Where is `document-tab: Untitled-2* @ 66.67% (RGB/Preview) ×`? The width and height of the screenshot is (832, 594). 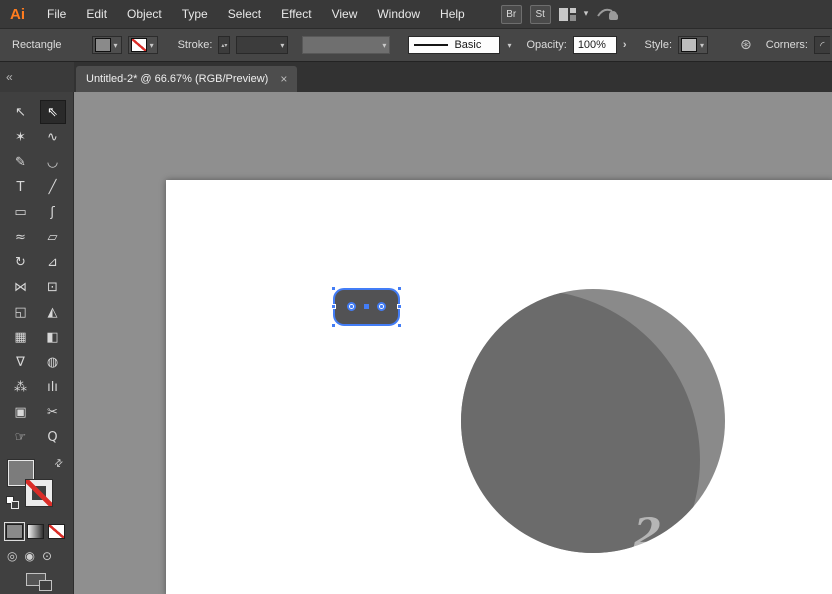 document-tab: Untitled-2* @ 66.67% (RGB/Preview) × is located at coordinates (187, 79).